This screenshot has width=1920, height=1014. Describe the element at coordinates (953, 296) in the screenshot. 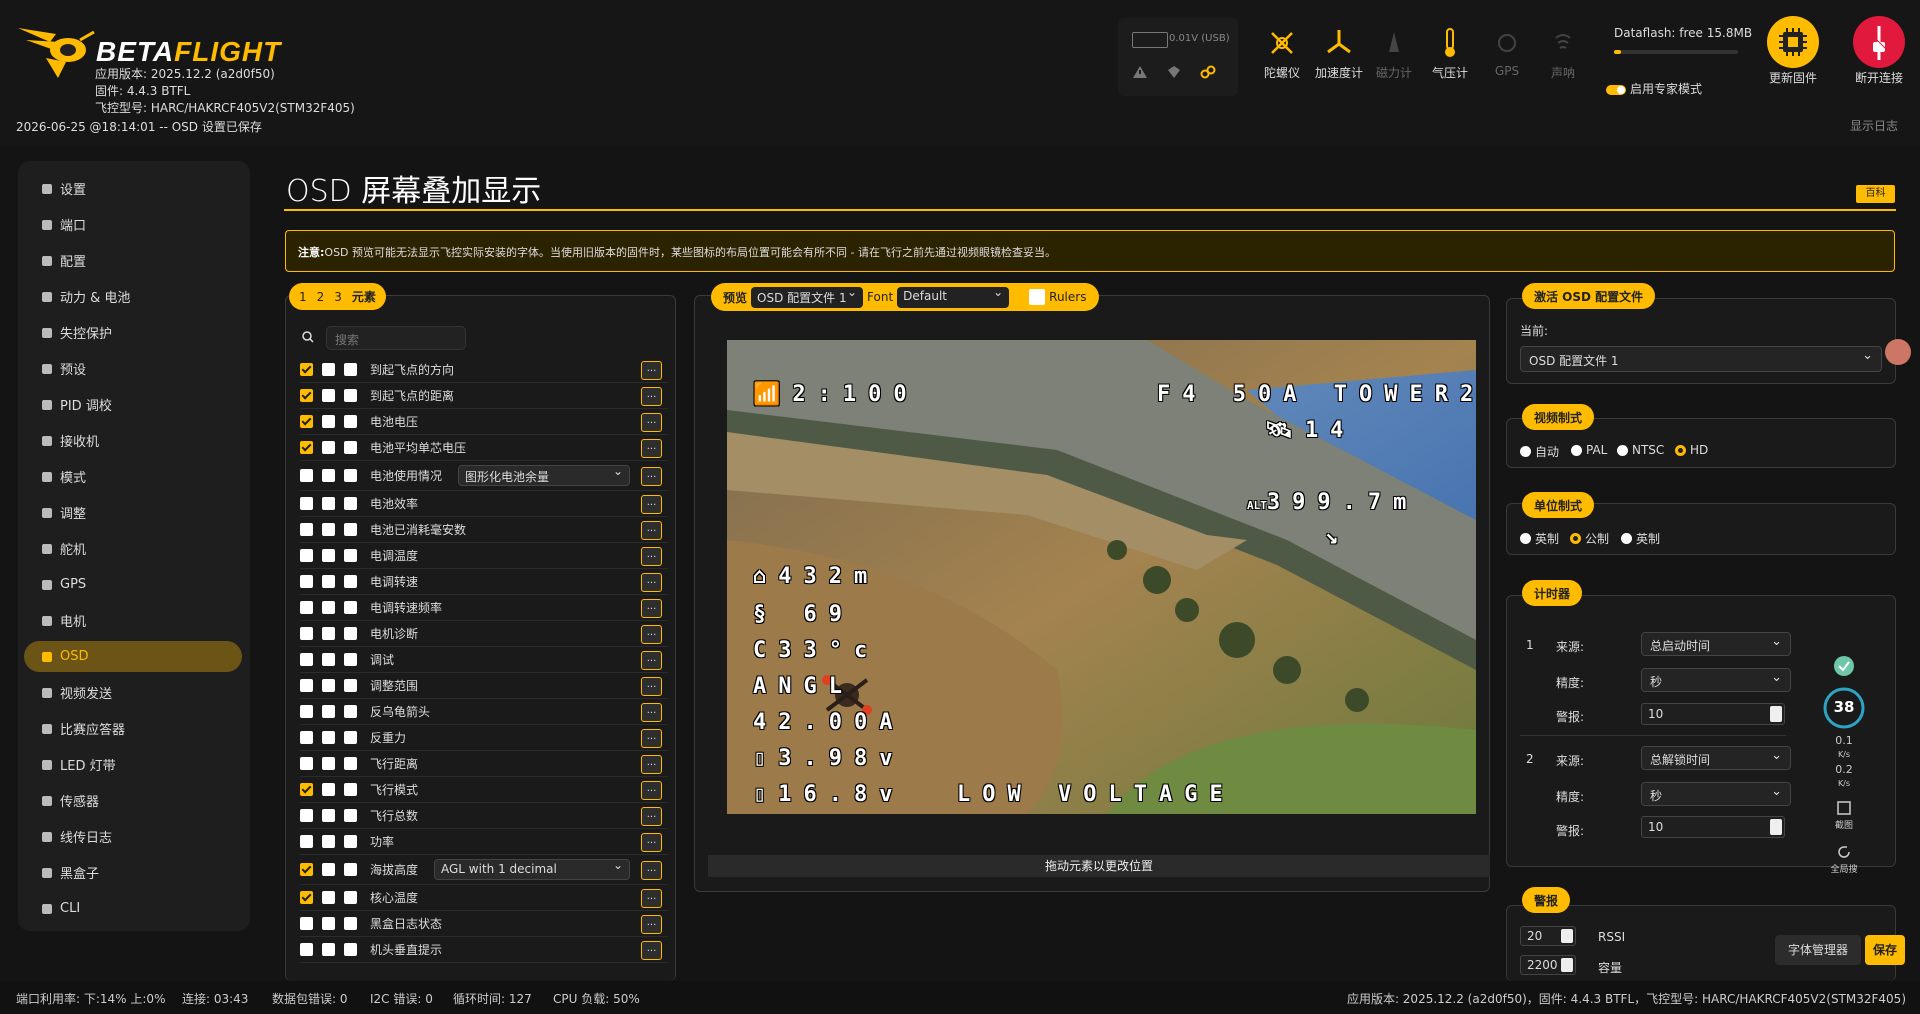

I see `font-select: Default` at that location.